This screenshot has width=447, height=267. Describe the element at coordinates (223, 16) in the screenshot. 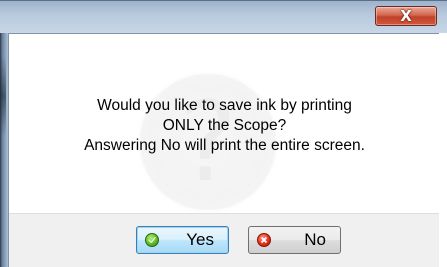

I see `title-bar: X` at that location.